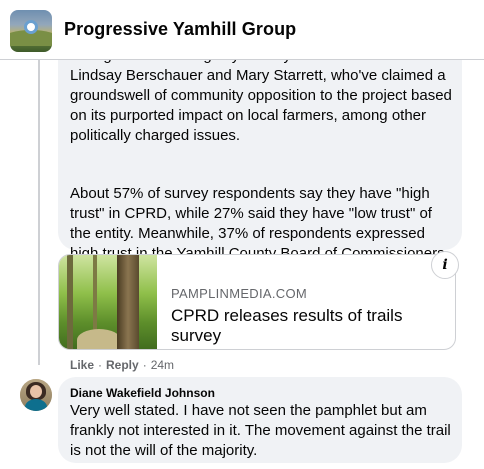 This screenshot has height=469, width=484. I want to click on group-header: Progressive Yamhill Group, so click(242, 30).